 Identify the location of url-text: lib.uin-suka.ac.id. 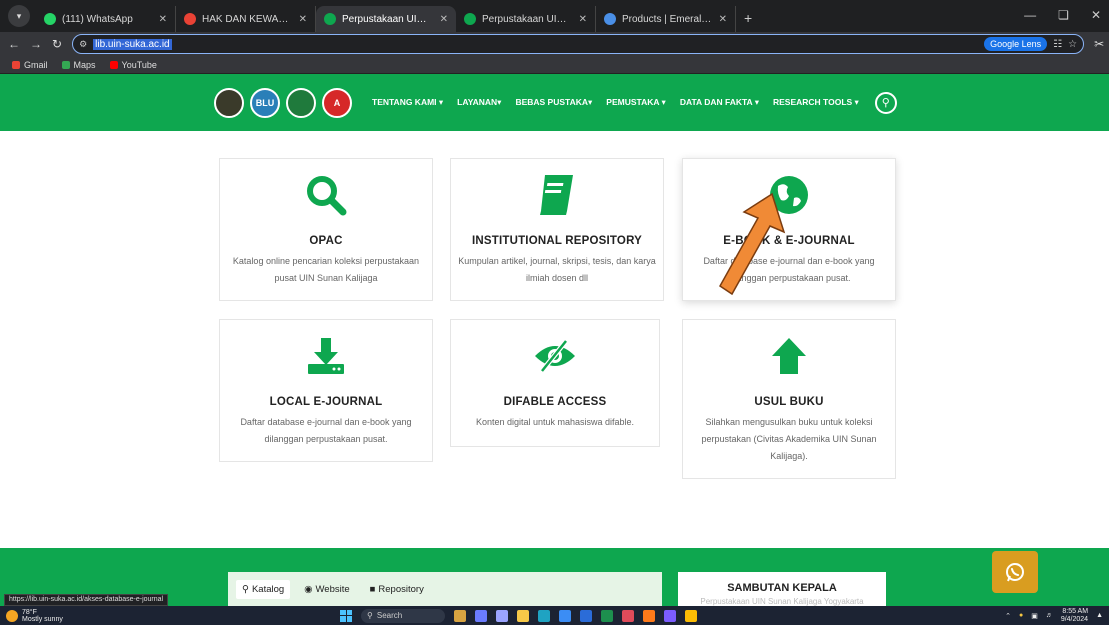
(132, 44).